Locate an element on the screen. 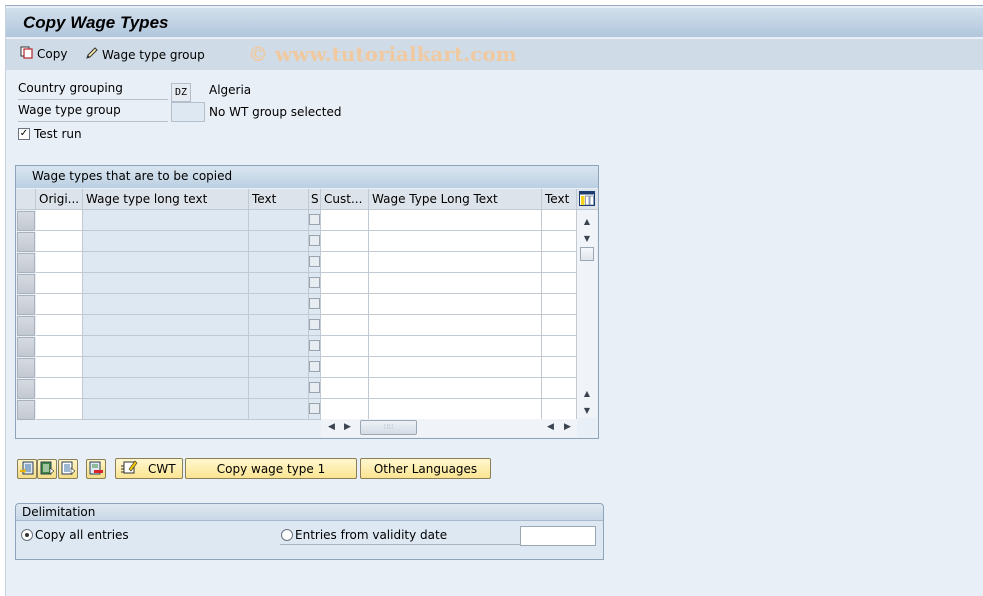  column-header-wage-type-long-text-2: Wage Type Long Text is located at coordinates (455, 199).